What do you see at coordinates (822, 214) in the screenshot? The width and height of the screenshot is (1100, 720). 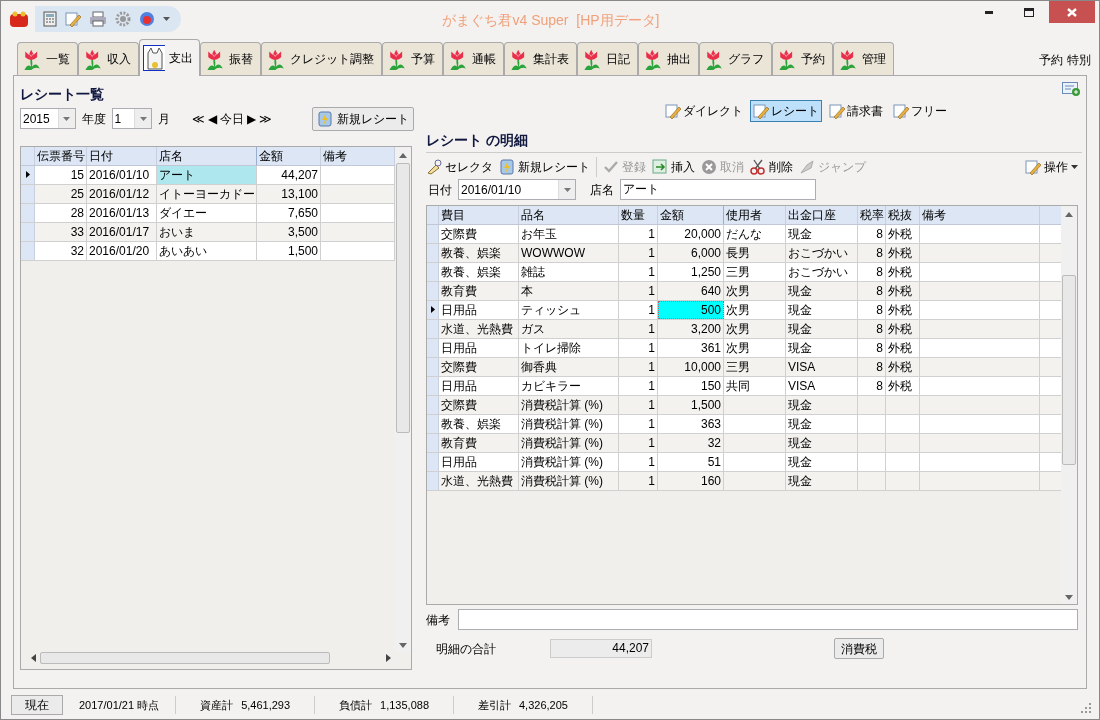 I see `column-header: 出金口座` at bounding box center [822, 214].